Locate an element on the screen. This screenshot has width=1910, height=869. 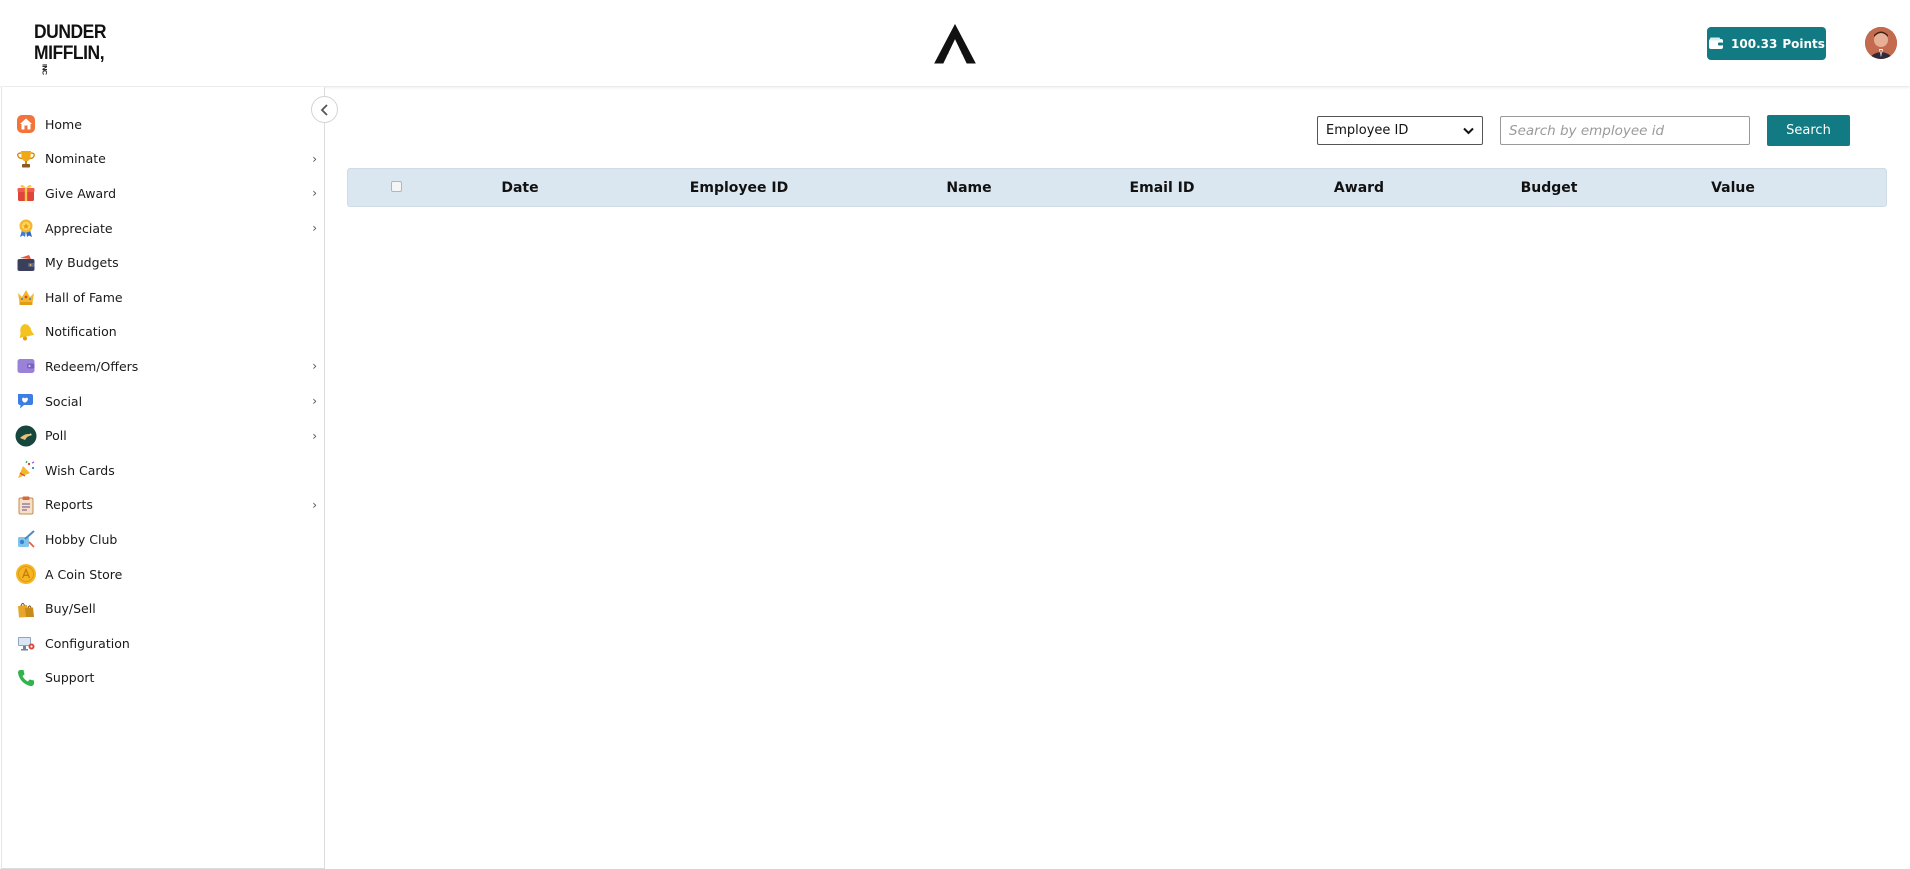
column-header-name: Name is located at coordinates (968, 187).